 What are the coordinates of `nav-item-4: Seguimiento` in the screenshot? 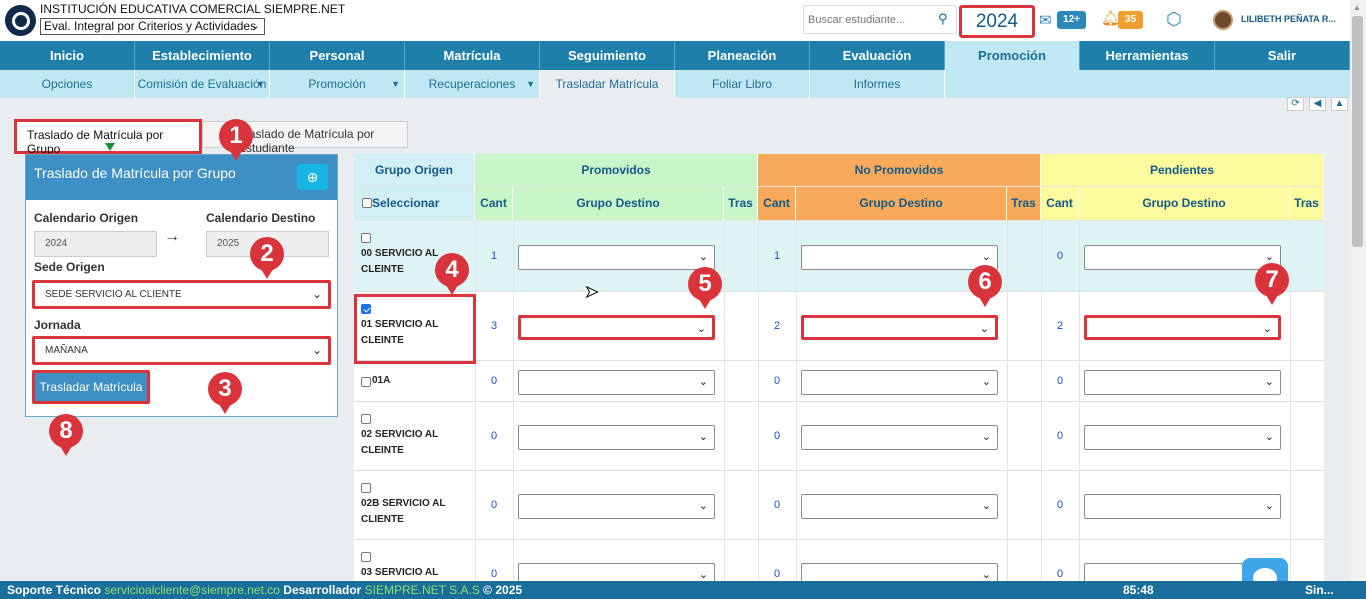 It's located at (607, 55).